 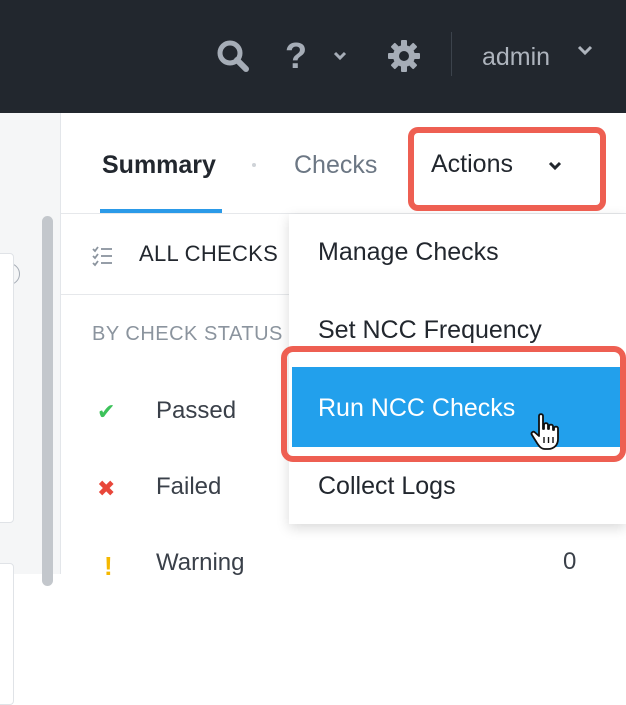 What do you see at coordinates (408, 252) in the screenshot?
I see `menu-item-manage-checks: Manage Checks` at bounding box center [408, 252].